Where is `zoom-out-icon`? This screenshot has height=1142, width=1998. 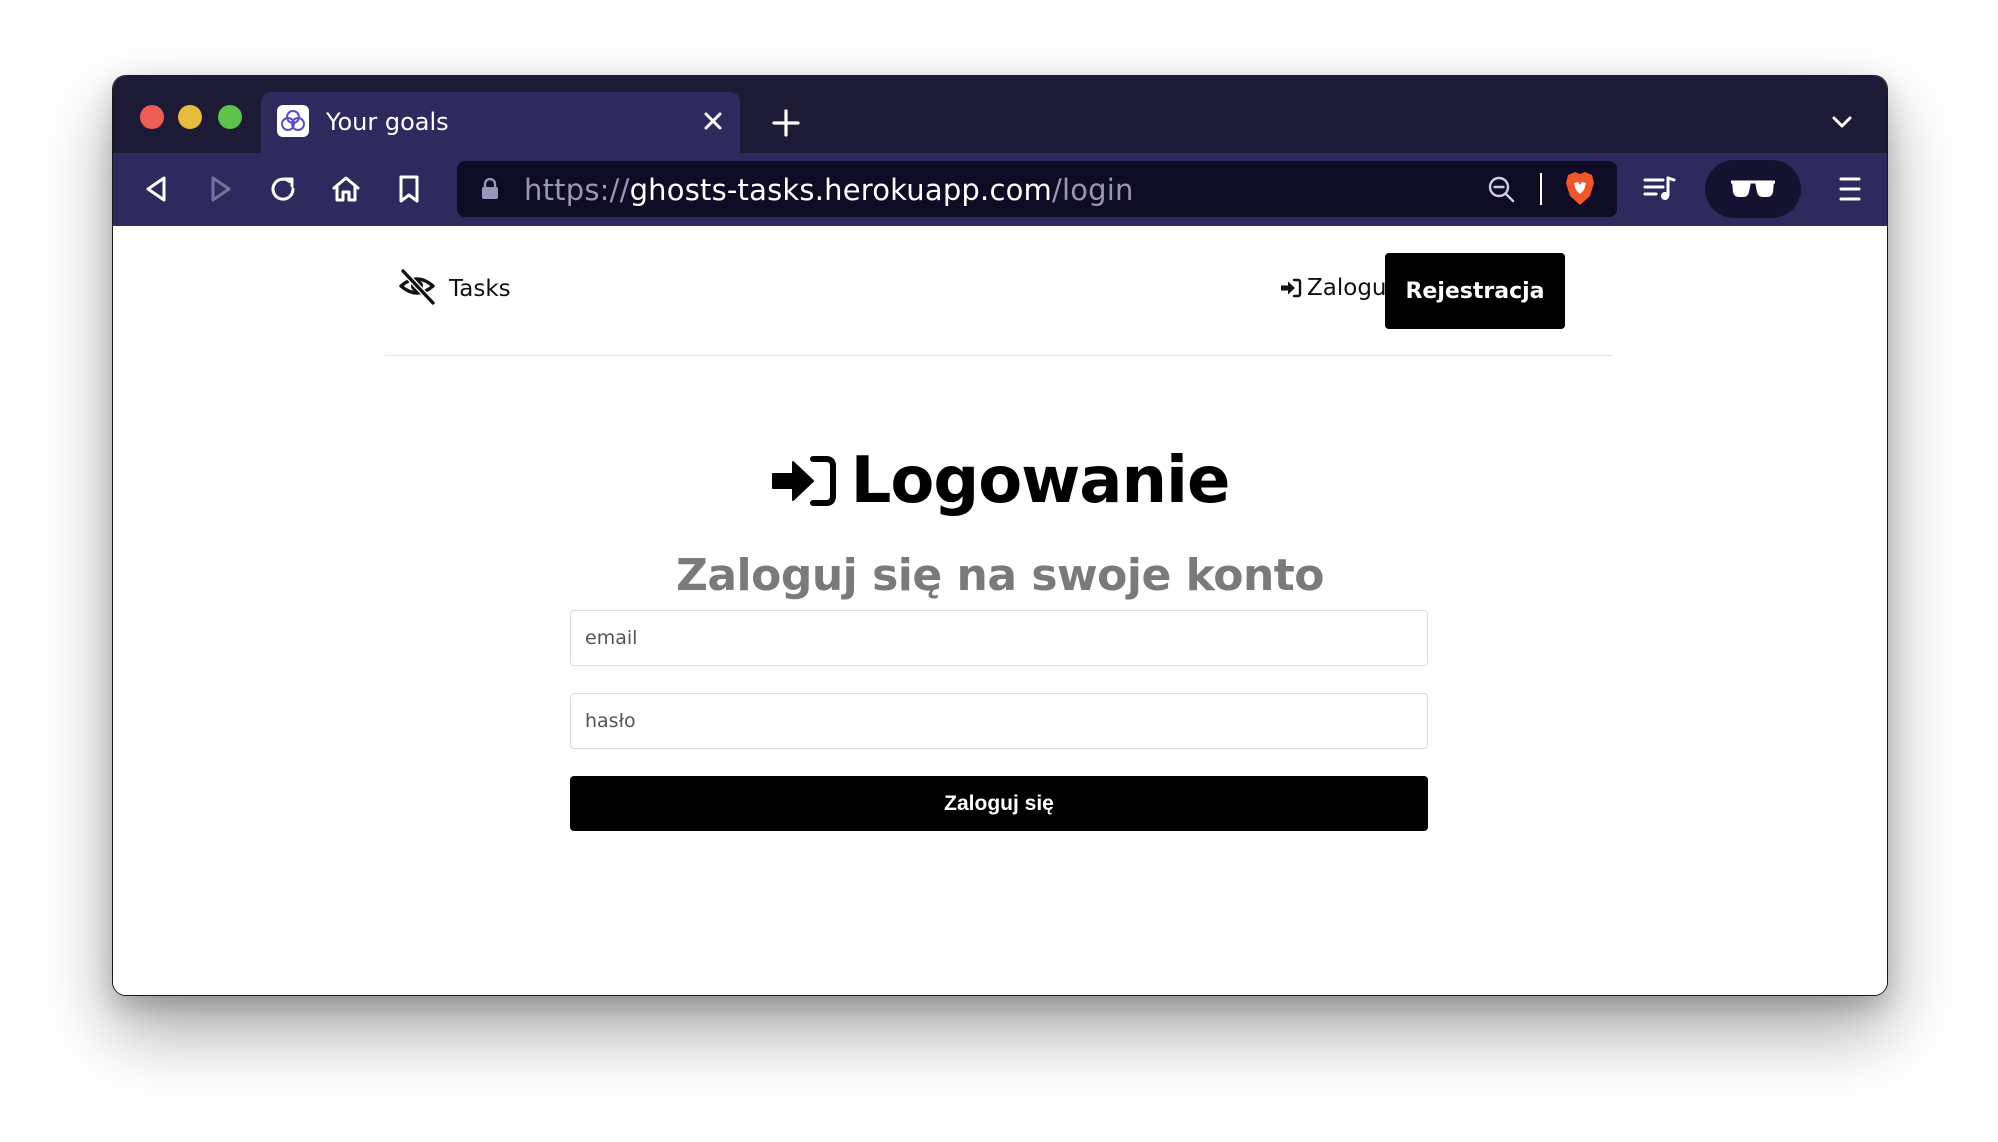
zoom-out-icon is located at coordinates (1501, 189).